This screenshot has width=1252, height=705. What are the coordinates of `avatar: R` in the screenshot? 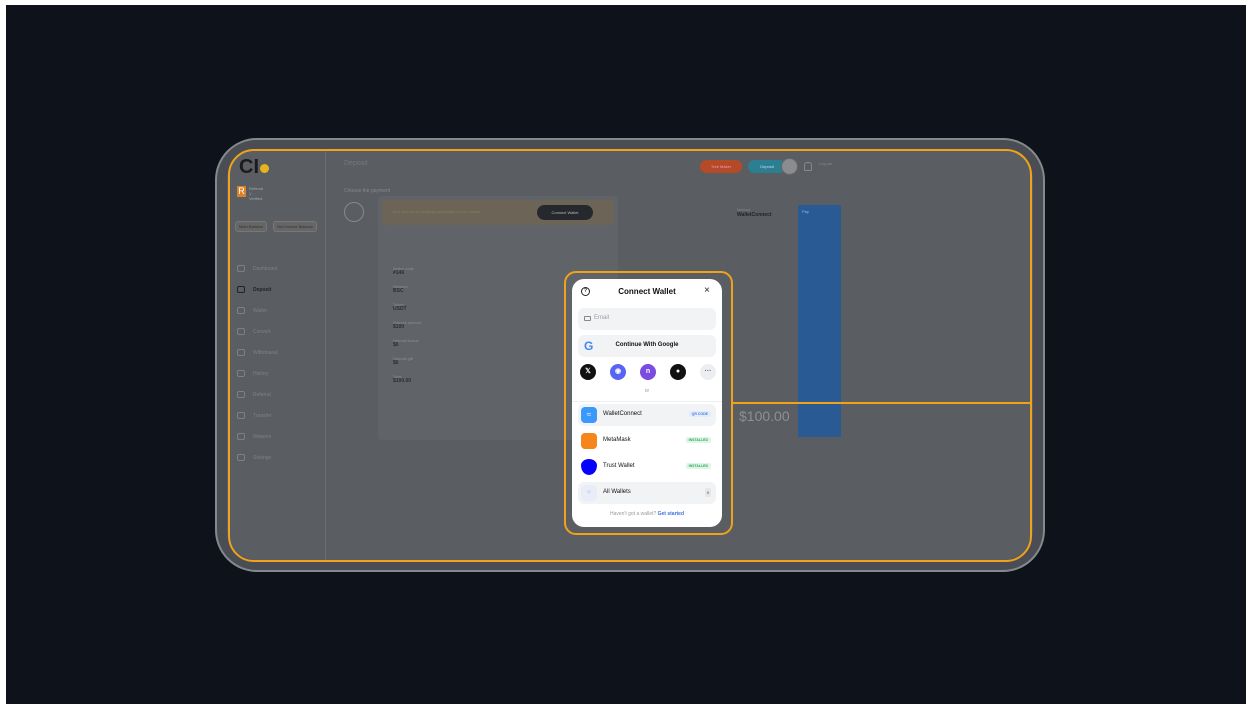 It's located at (241, 191).